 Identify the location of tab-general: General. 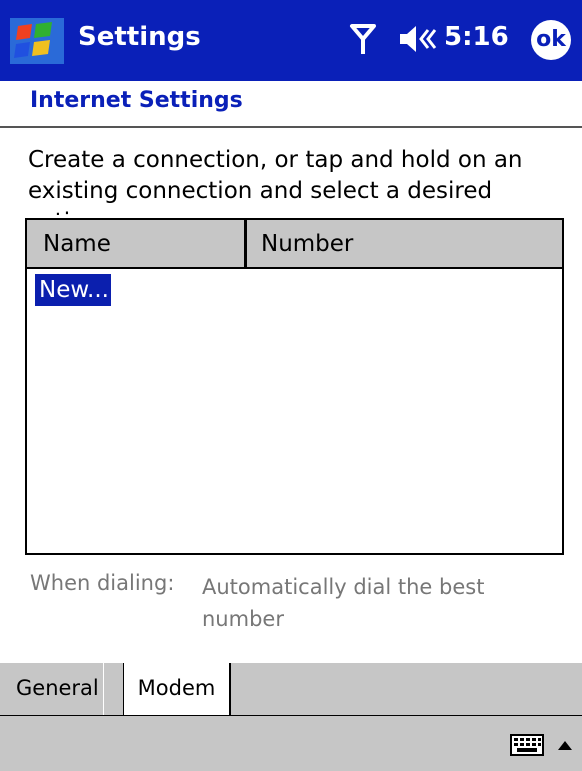
(58, 689).